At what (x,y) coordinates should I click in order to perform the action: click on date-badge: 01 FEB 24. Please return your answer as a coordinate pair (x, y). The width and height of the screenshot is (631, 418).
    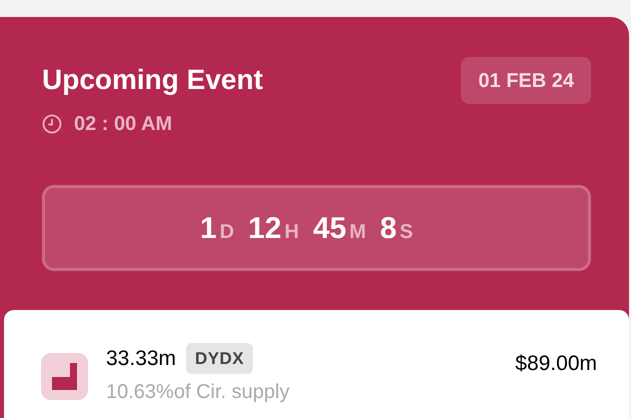
    Looking at the image, I should click on (526, 80).